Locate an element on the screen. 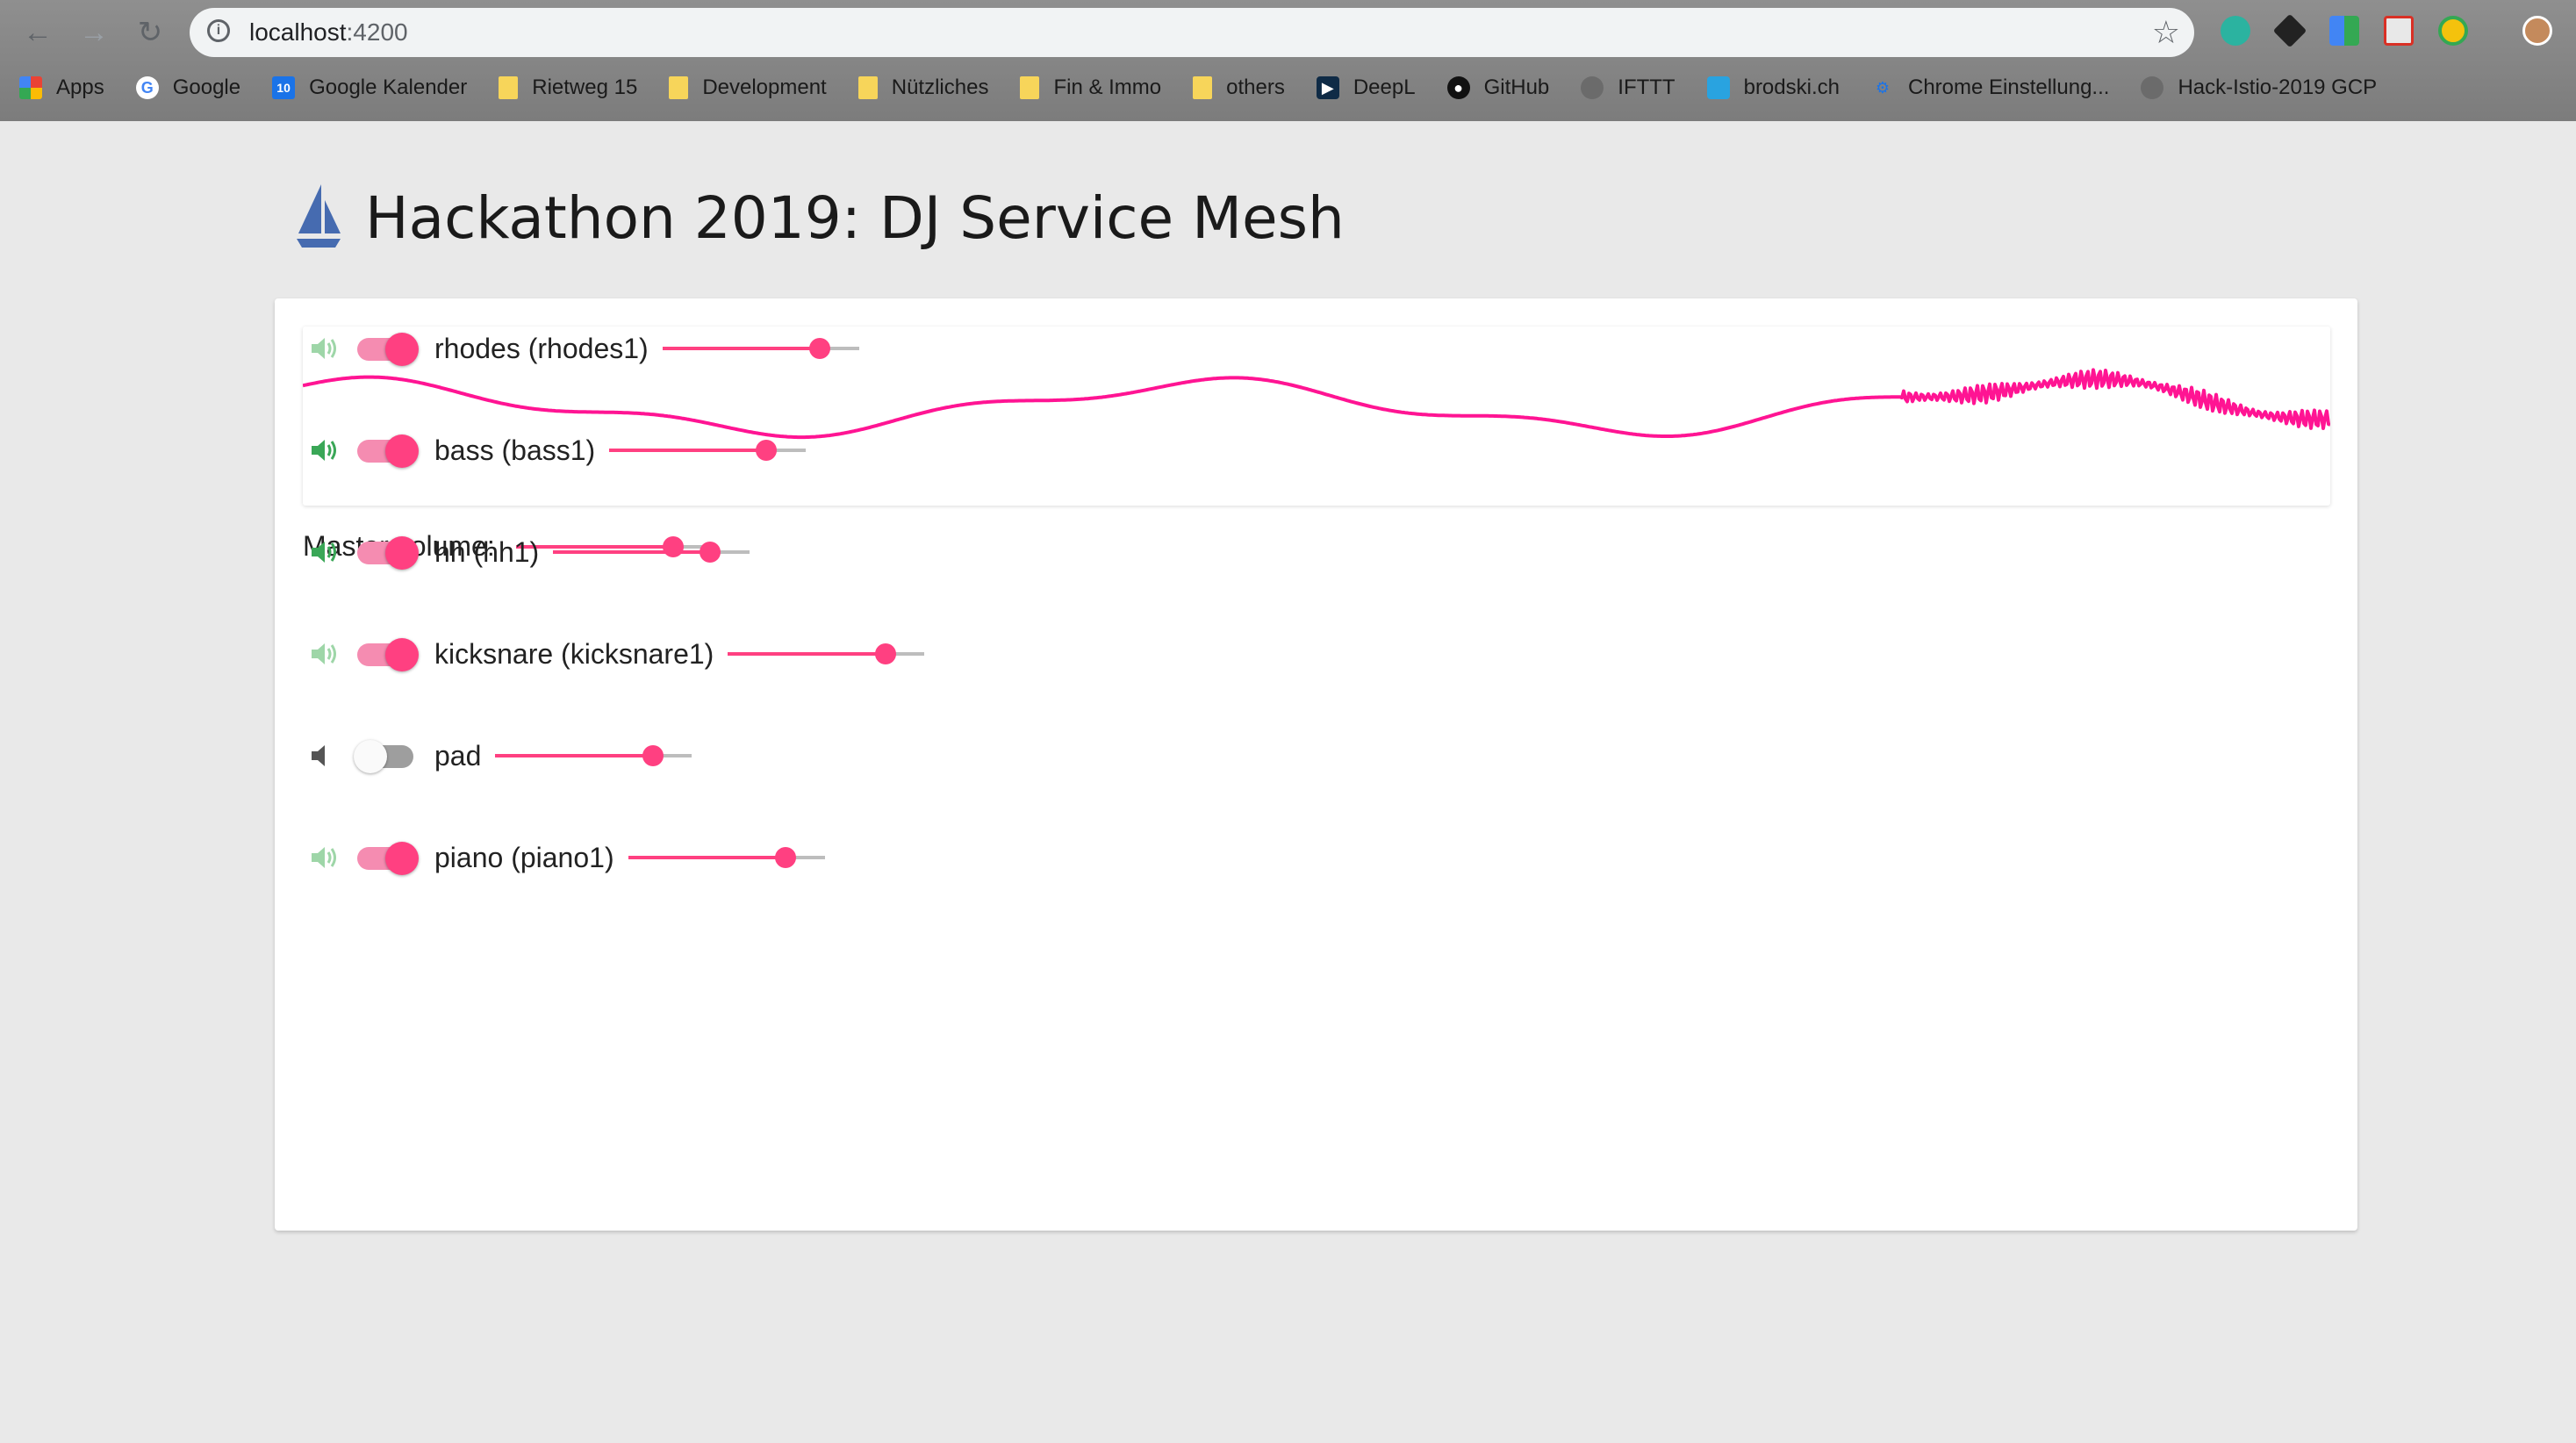  url-port: :4200 is located at coordinates (377, 32).